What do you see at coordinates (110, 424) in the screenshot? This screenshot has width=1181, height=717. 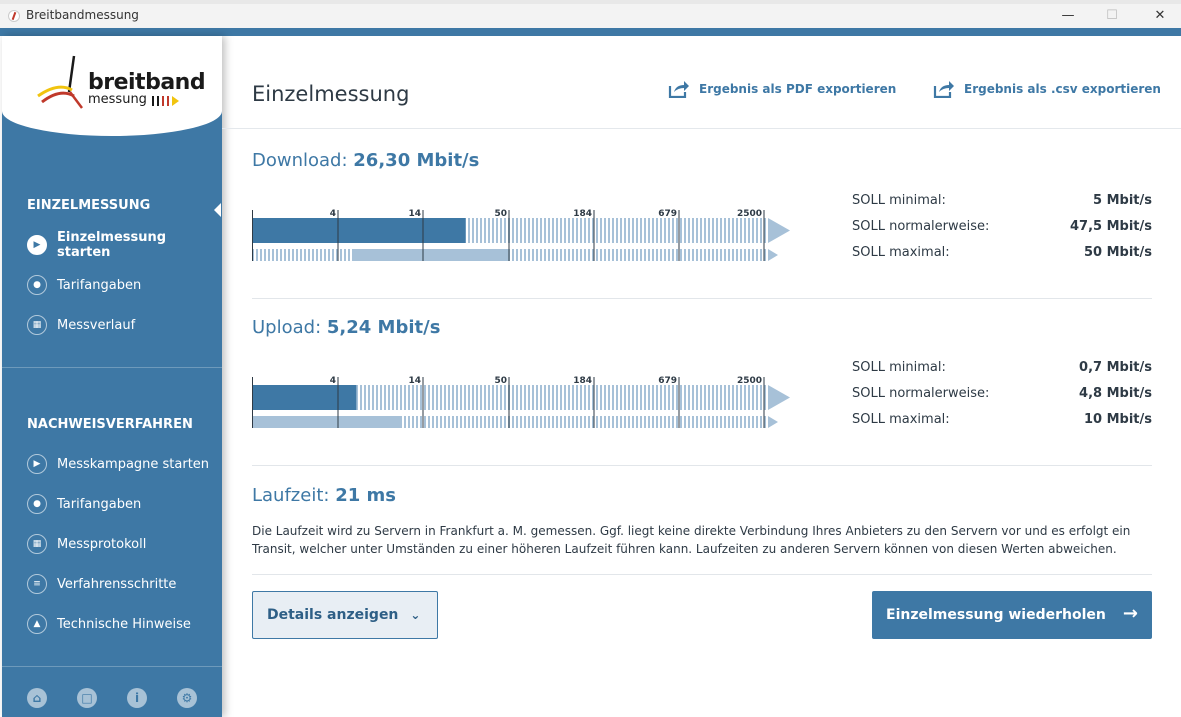 I see `section-title-nachweisverfahren: NACHWEISVERFAHREN` at bounding box center [110, 424].